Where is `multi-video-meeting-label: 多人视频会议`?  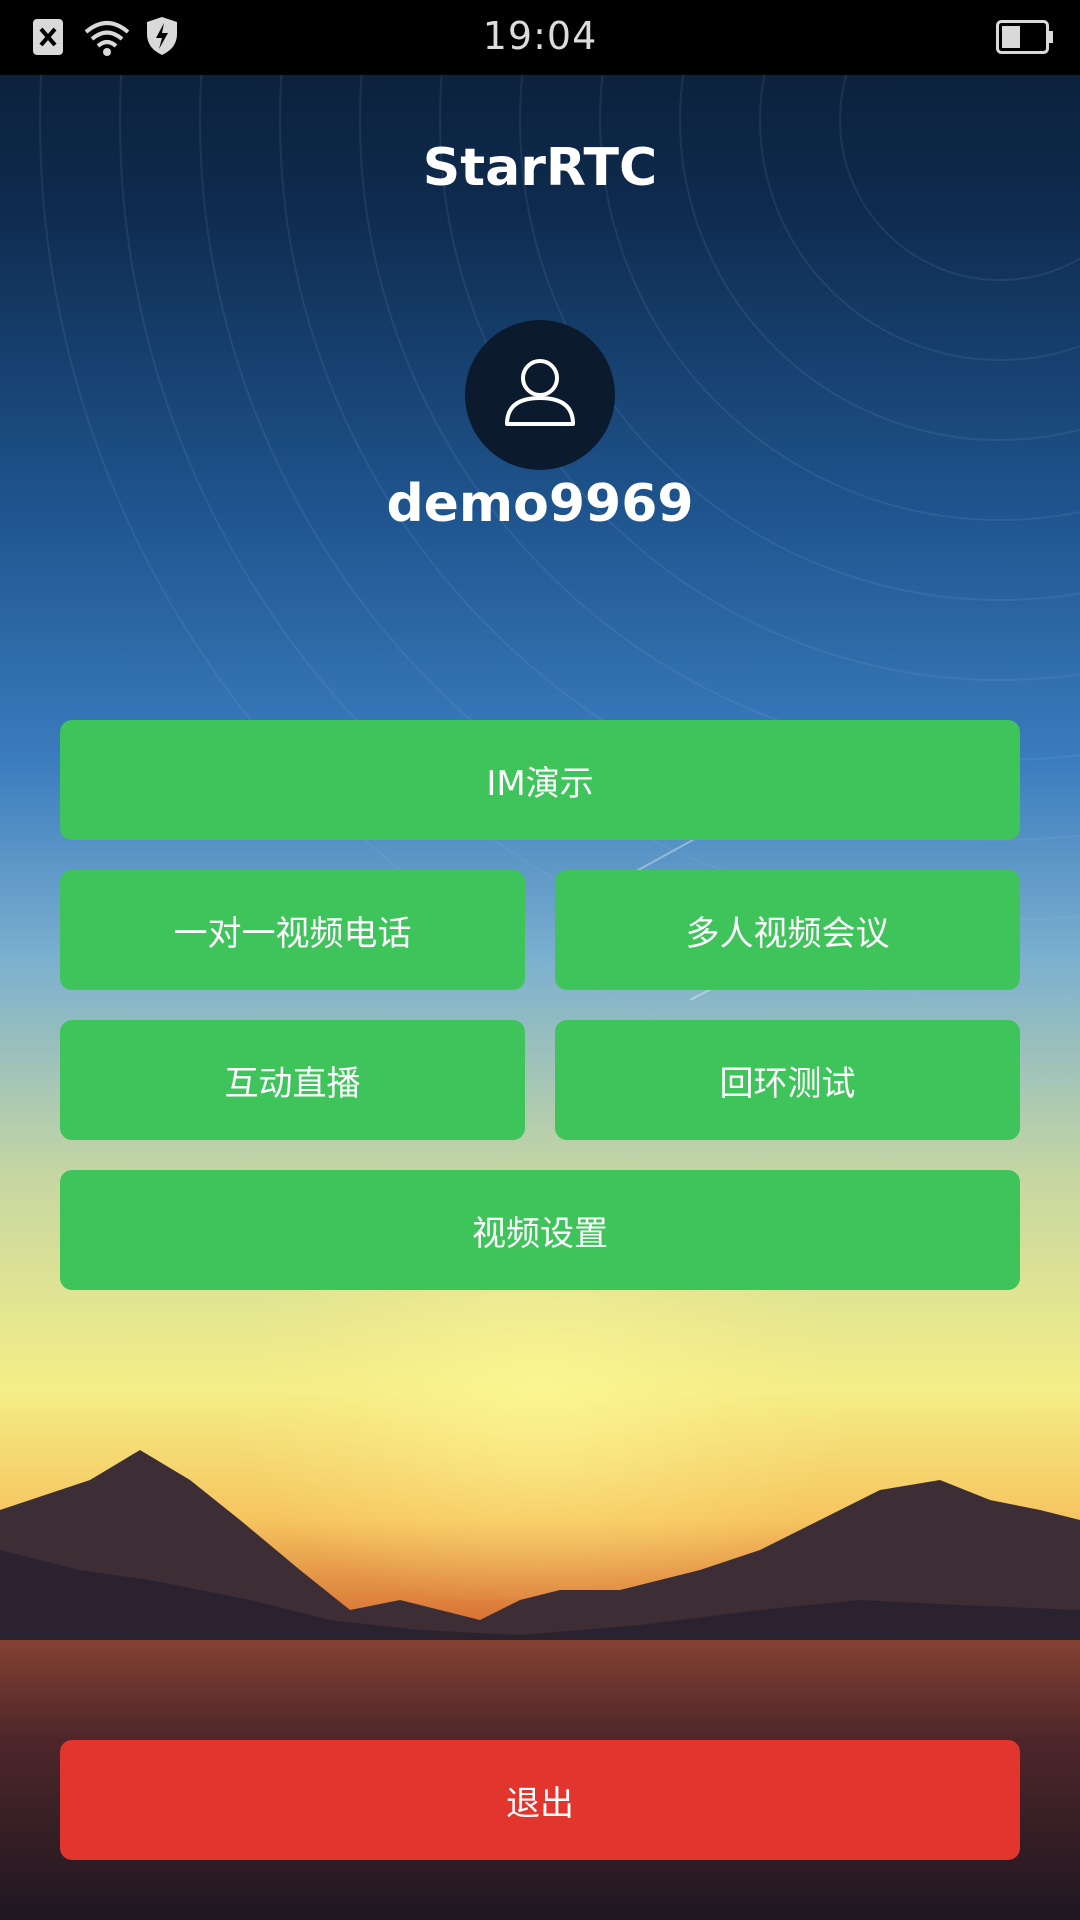
multi-video-meeting-label: 多人视频会议 is located at coordinates (787, 933).